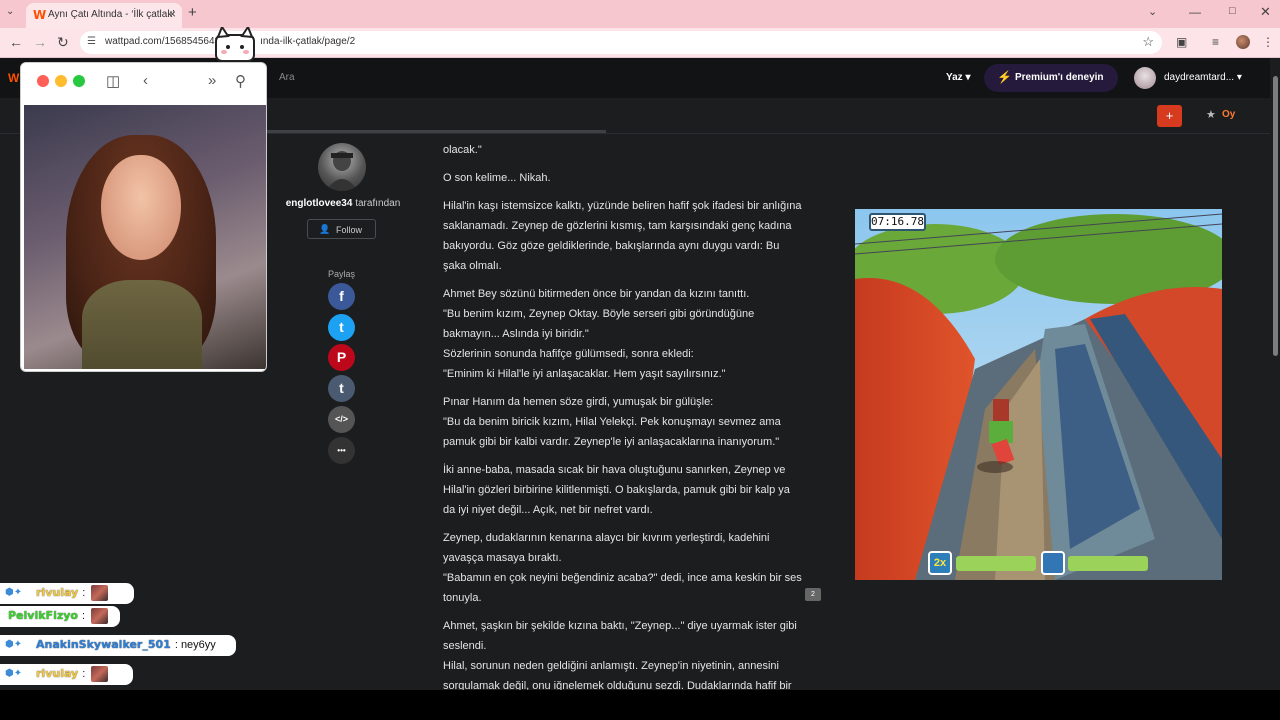  I want to click on url-end: ında-ilk-çatlak/page/2, so click(308, 41).